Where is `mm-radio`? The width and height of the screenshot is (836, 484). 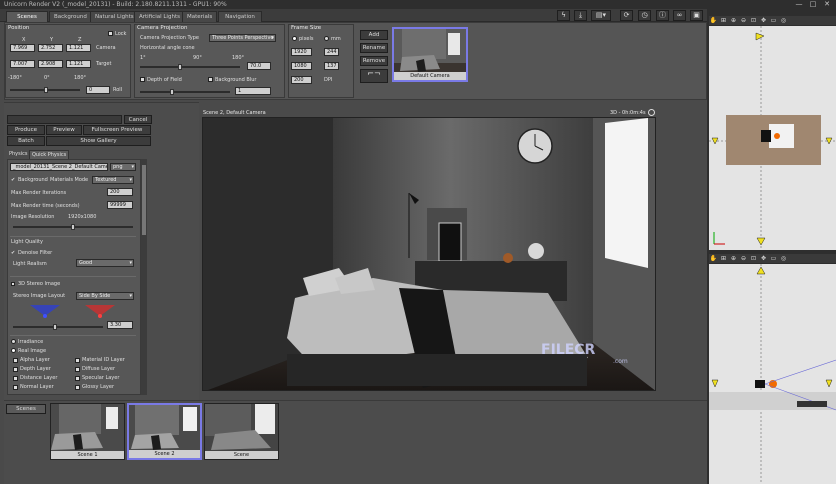 mm-radio is located at coordinates (326, 38).